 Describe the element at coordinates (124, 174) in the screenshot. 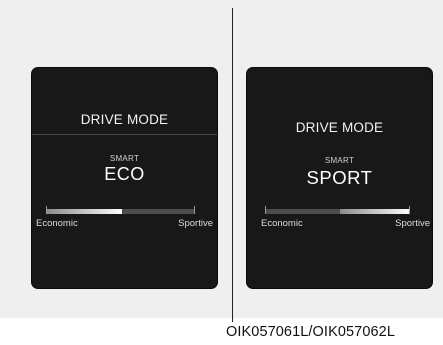

I see `drive-mode-value: ECO` at that location.